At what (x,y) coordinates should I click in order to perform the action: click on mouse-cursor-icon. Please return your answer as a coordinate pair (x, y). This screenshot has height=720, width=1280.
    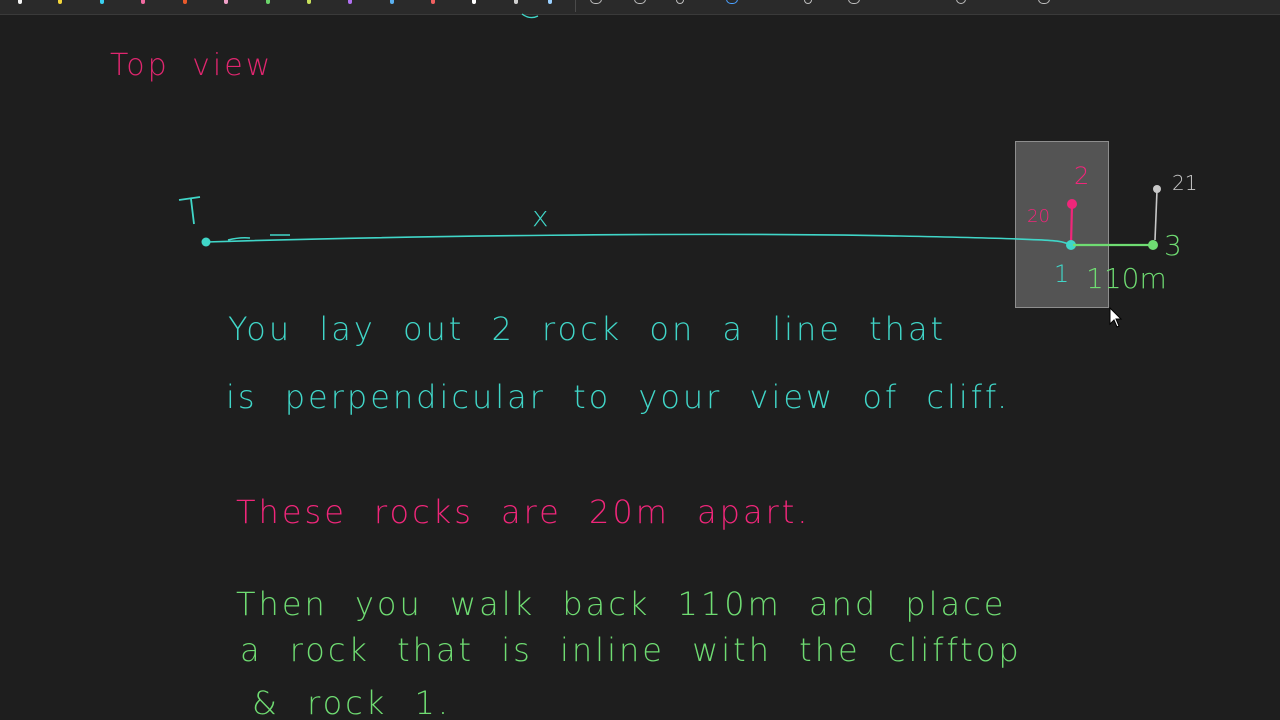
    Looking at the image, I should click on (1116, 317).